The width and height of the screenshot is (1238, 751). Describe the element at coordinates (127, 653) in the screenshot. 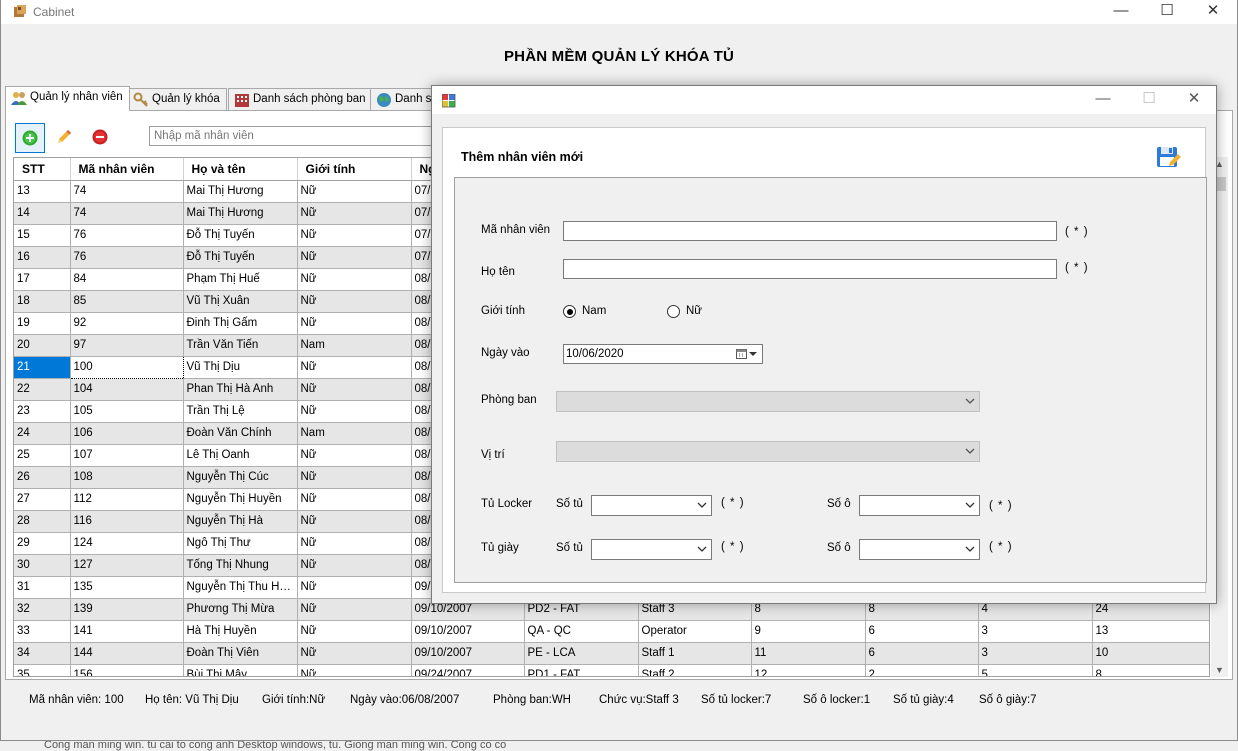

I see `table-cell: 144` at that location.